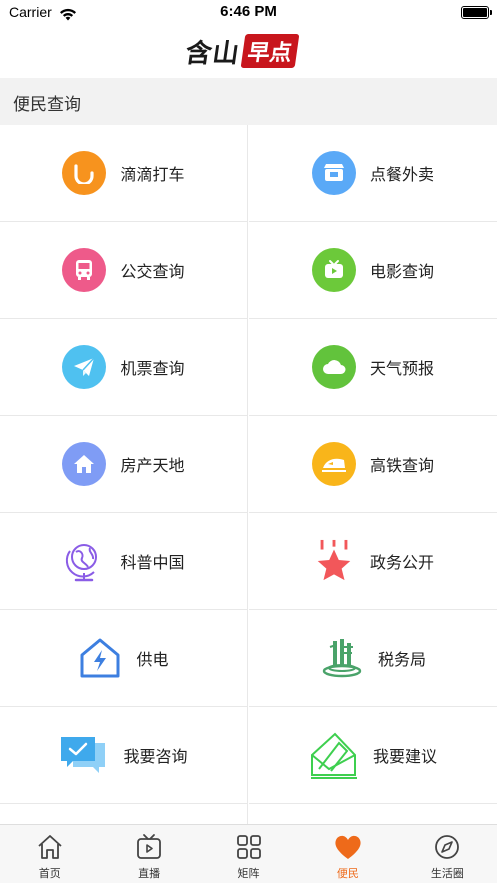 The height and width of the screenshot is (883, 497). What do you see at coordinates (84, 755) in the screenshot?
I see `chat-bubble-icon` at bounding box center [84, 755].